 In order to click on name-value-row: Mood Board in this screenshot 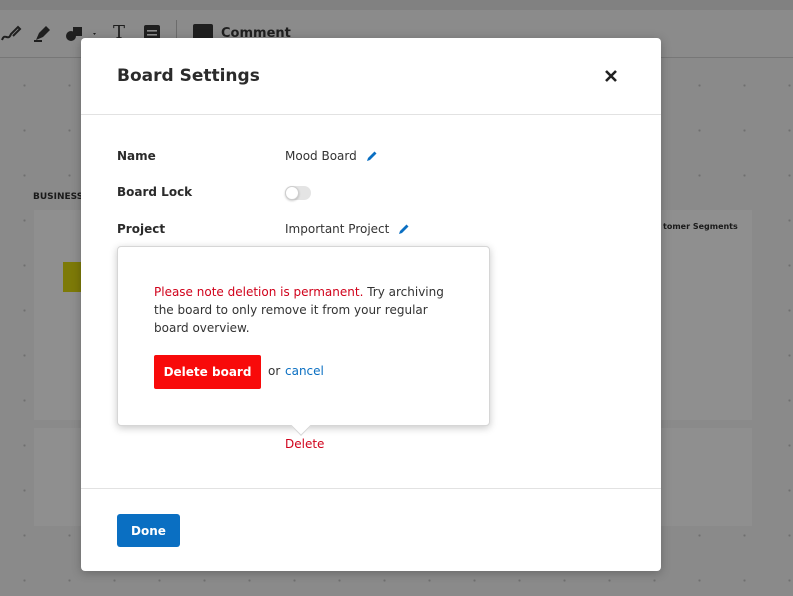, I will do `click(331, 156)`.